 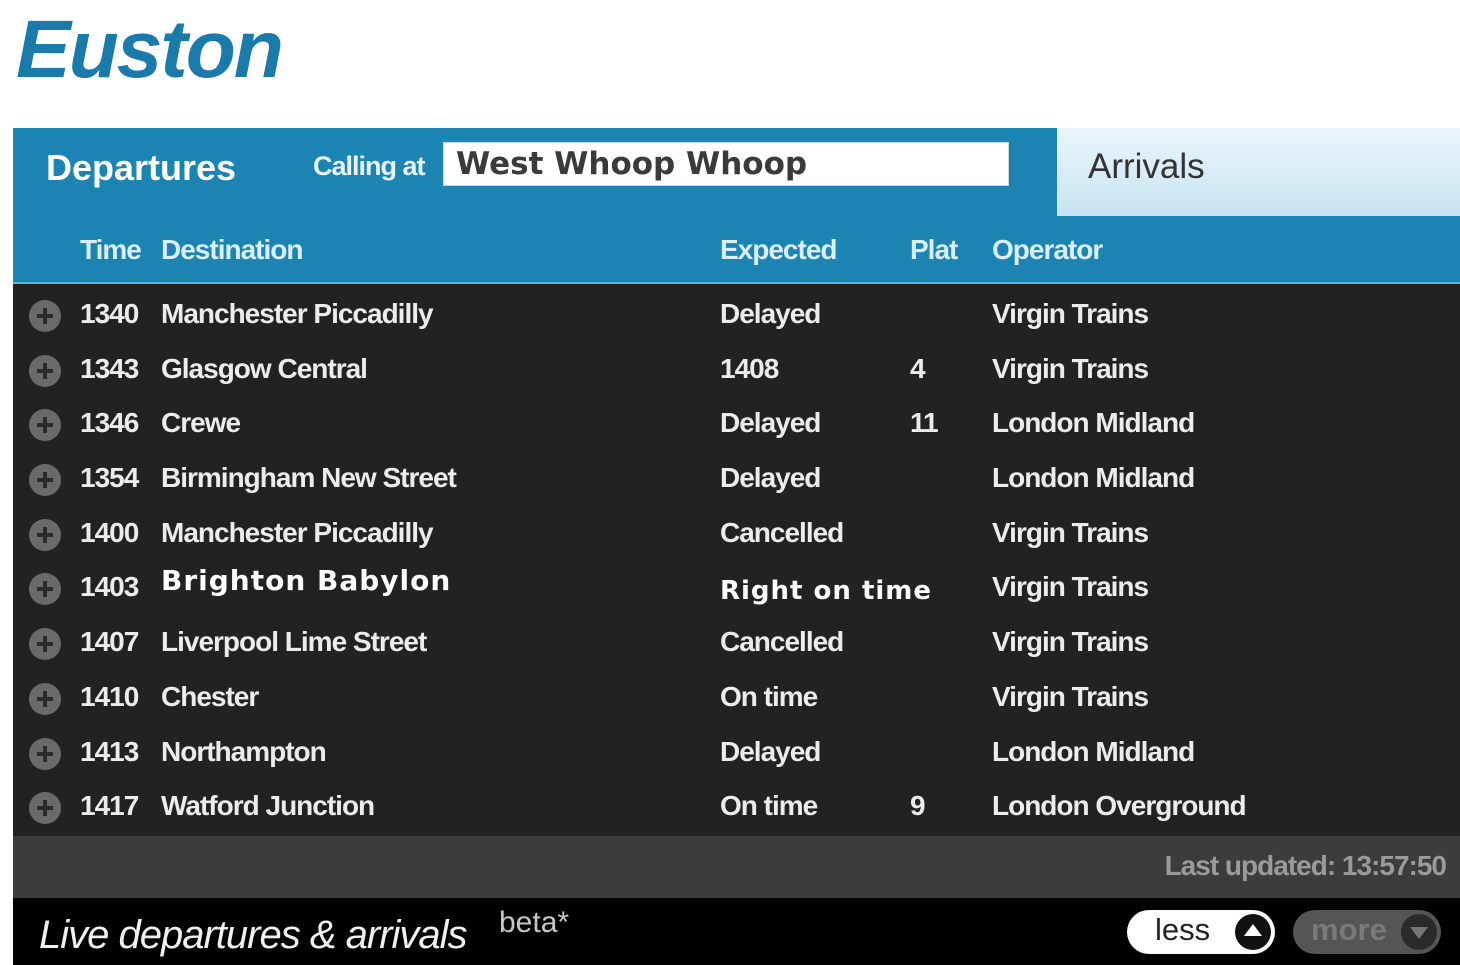 I want to click on row-time: 1354, so click(x=109, y=478).